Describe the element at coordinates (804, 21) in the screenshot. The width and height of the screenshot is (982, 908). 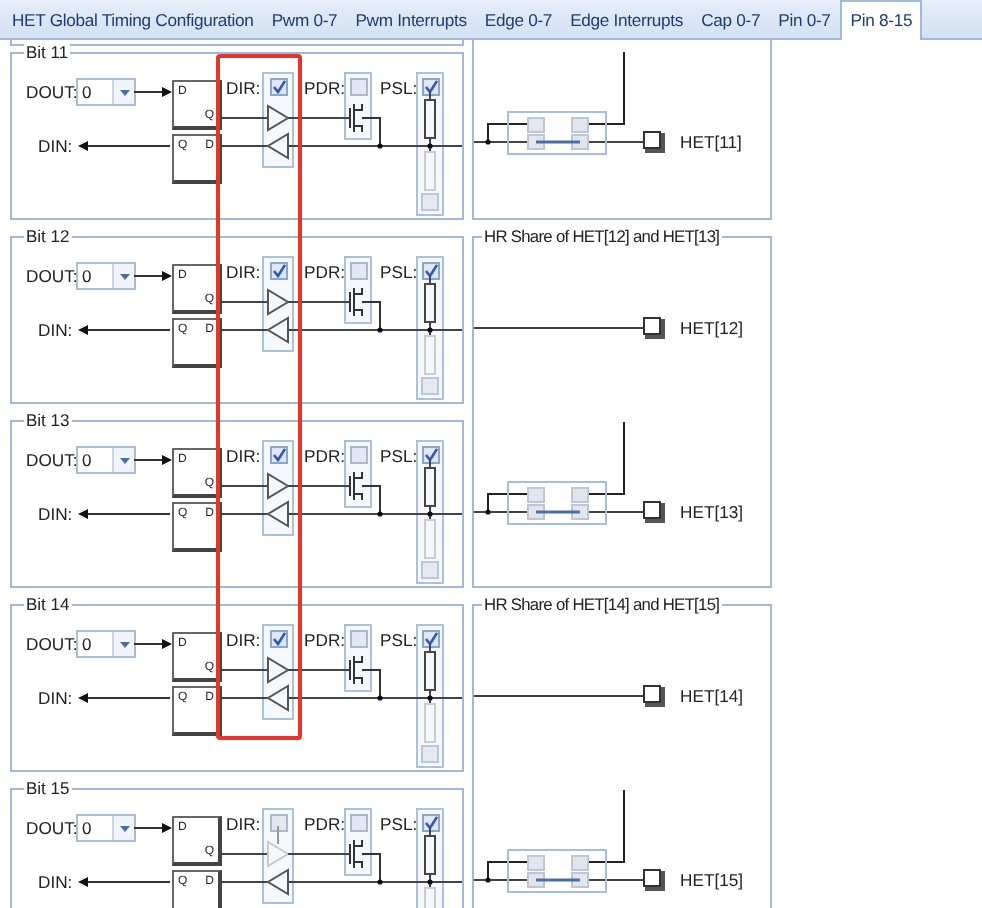
I see `tab: Pin 0-7` at that location.